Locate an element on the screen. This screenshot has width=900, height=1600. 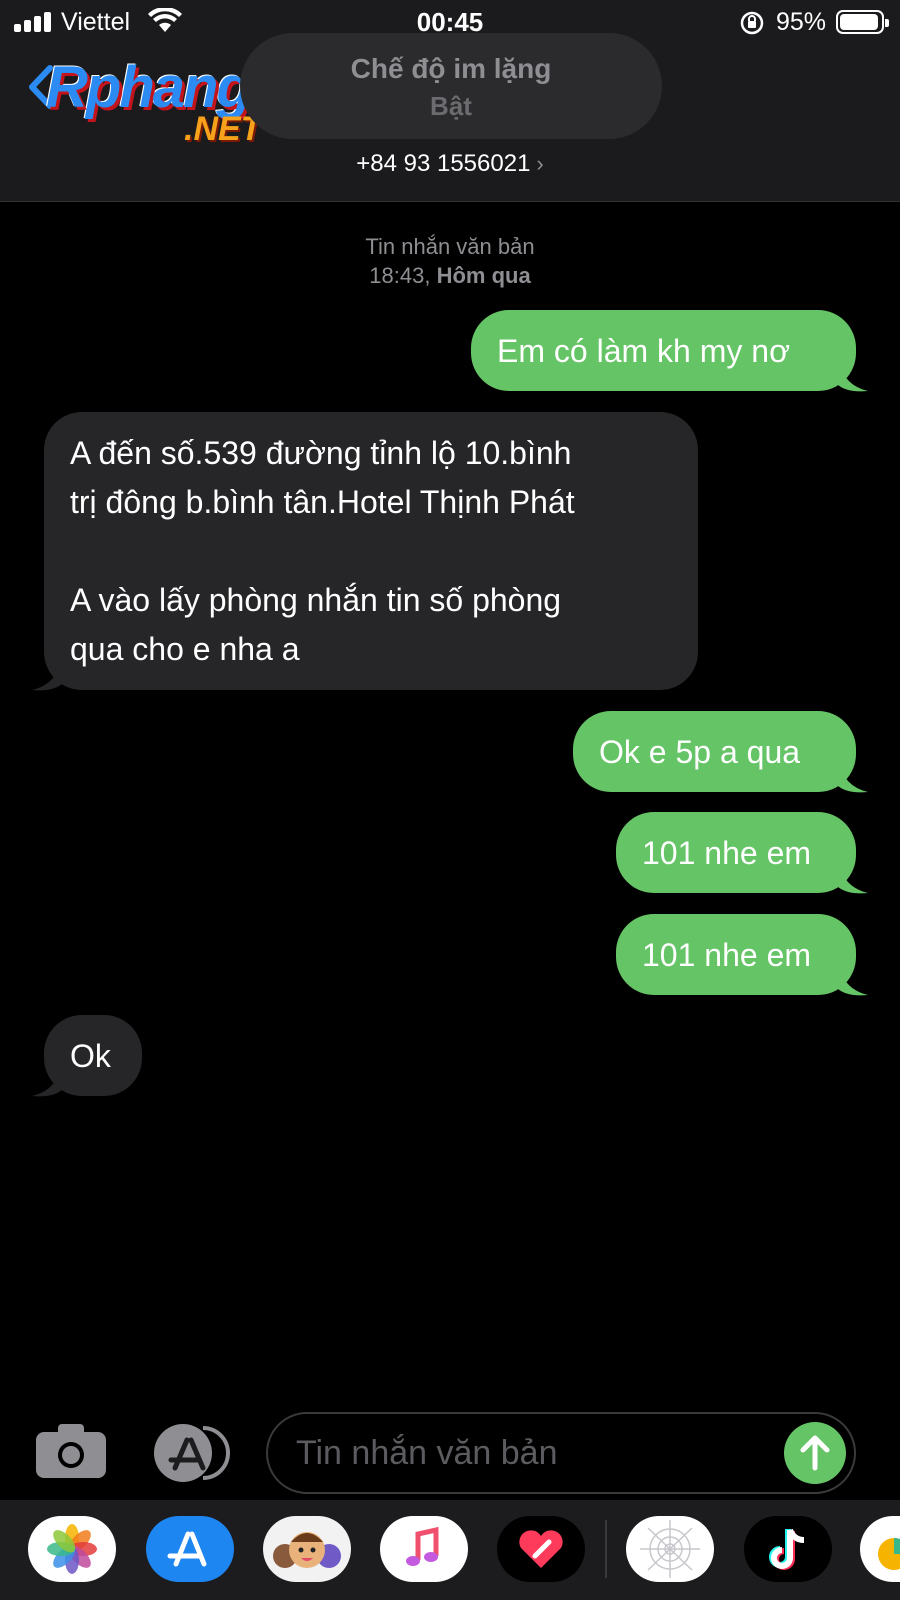
imessage-app-drawer is located at coordinates (450, 1550).